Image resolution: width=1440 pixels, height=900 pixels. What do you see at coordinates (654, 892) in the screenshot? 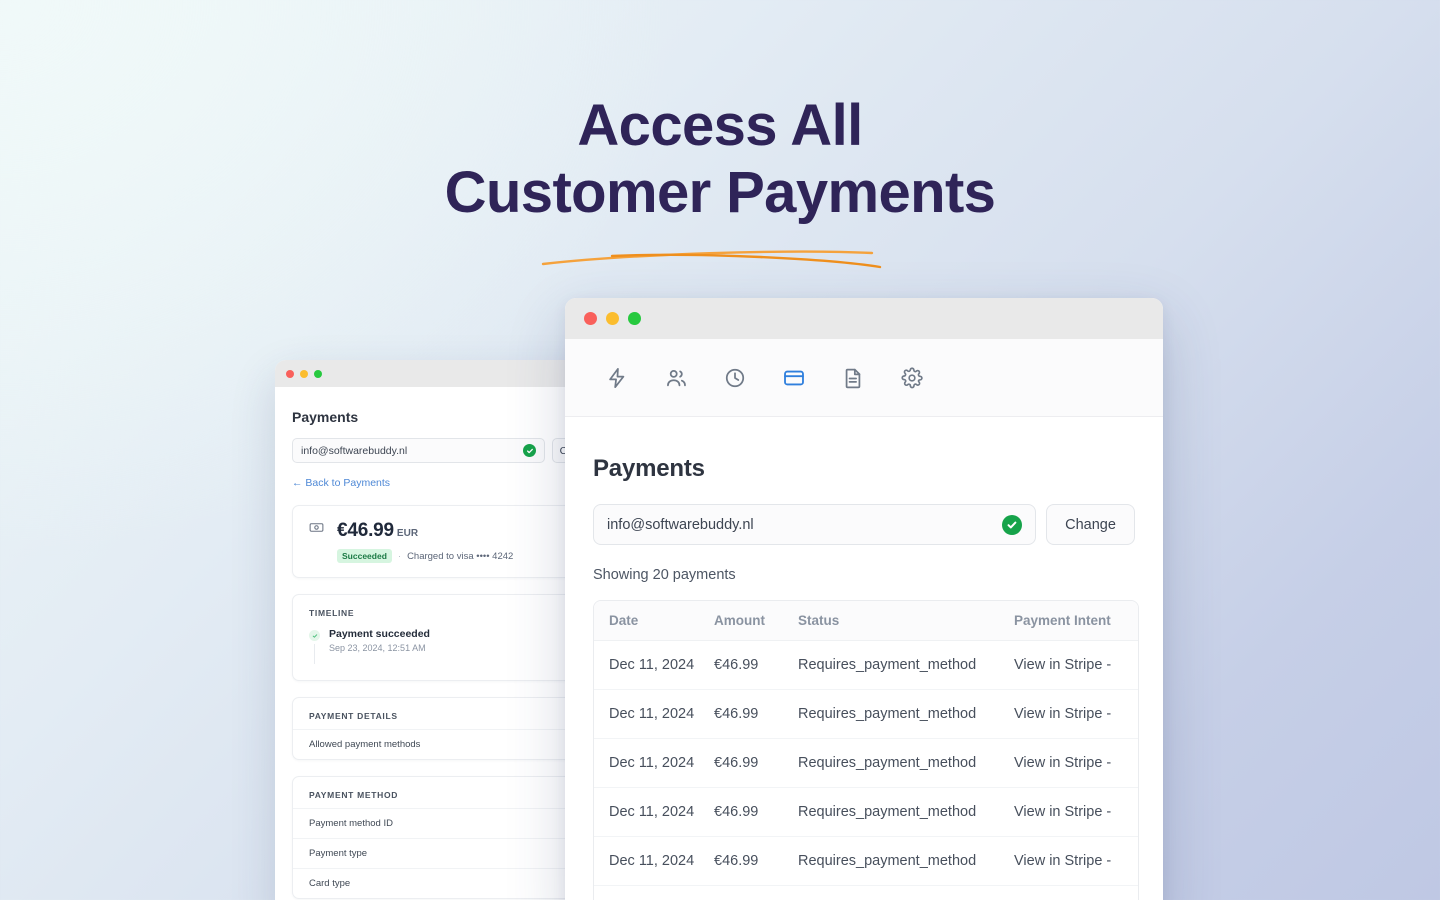
I see `cell-date: Nov 28, 2024` at bounding box center [654, 892].